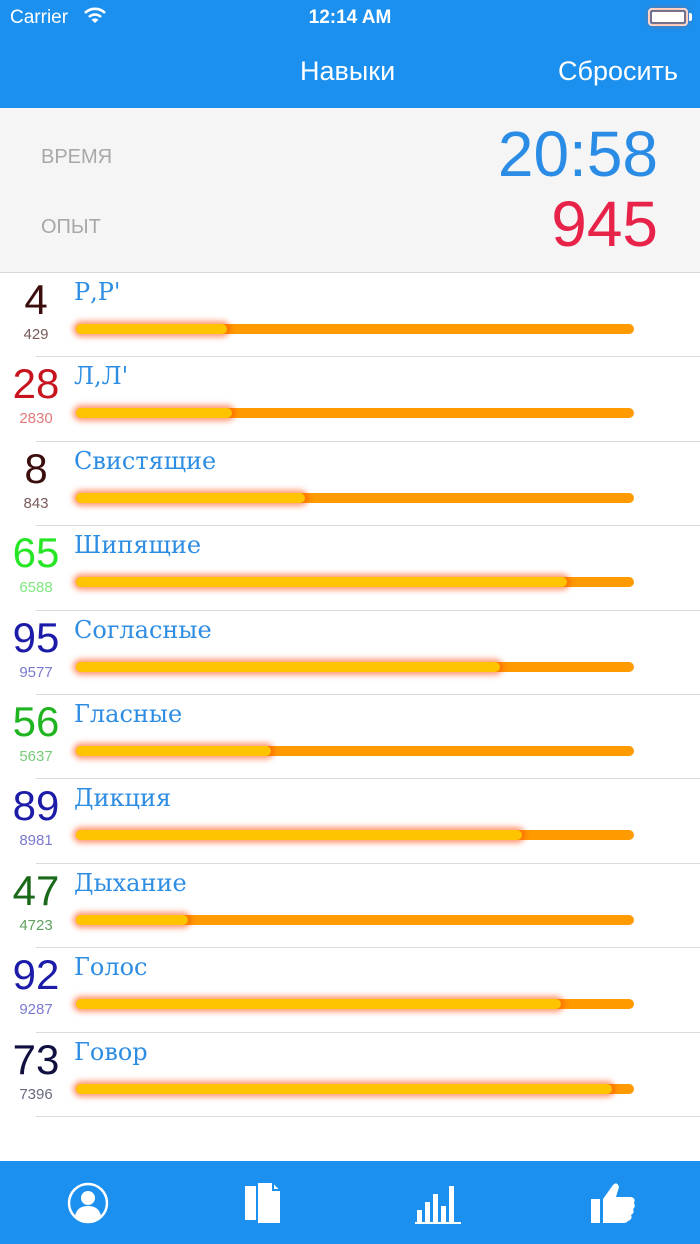  What do you see at coordinates (36, 1010) in the screenshot?
I see `skill-points: 9287` at bounding box center [36, 1010].